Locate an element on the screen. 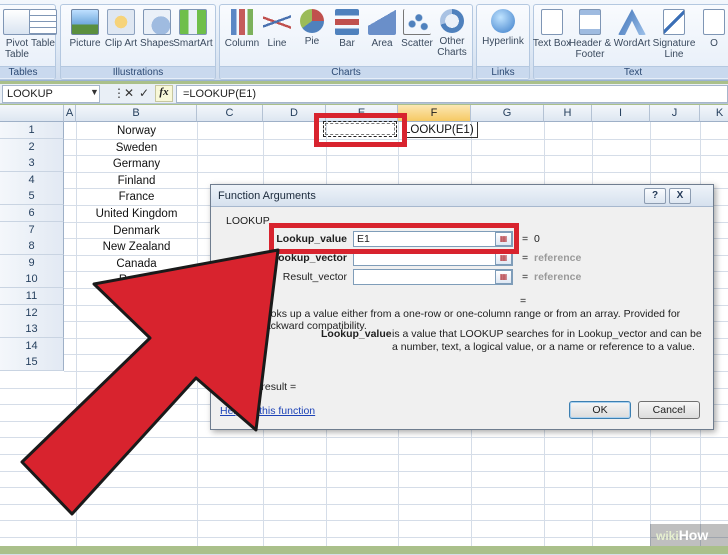 The width and height of the screenshot is (728, 555). ribbon-group-tables: Pivot Table Table Tables is located at coordinates (28, 42).